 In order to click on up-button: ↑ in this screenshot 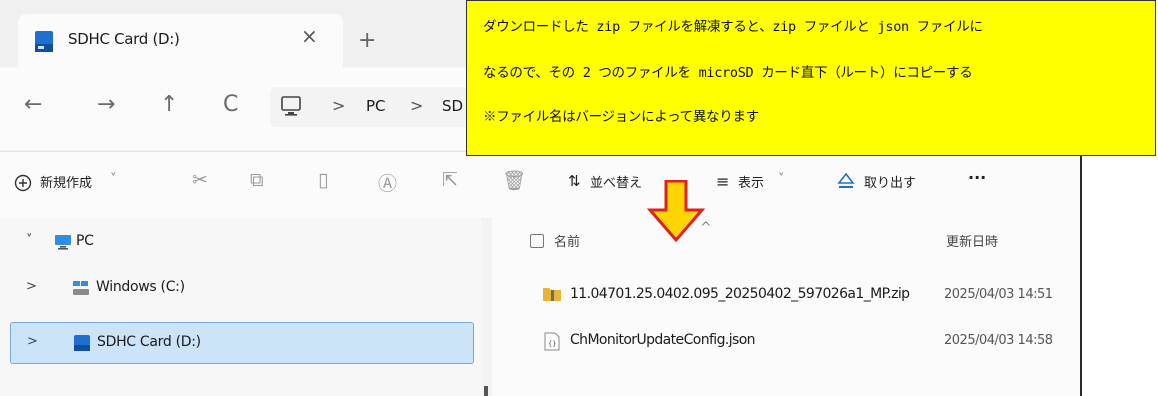, I will do `click(169, 104)`.